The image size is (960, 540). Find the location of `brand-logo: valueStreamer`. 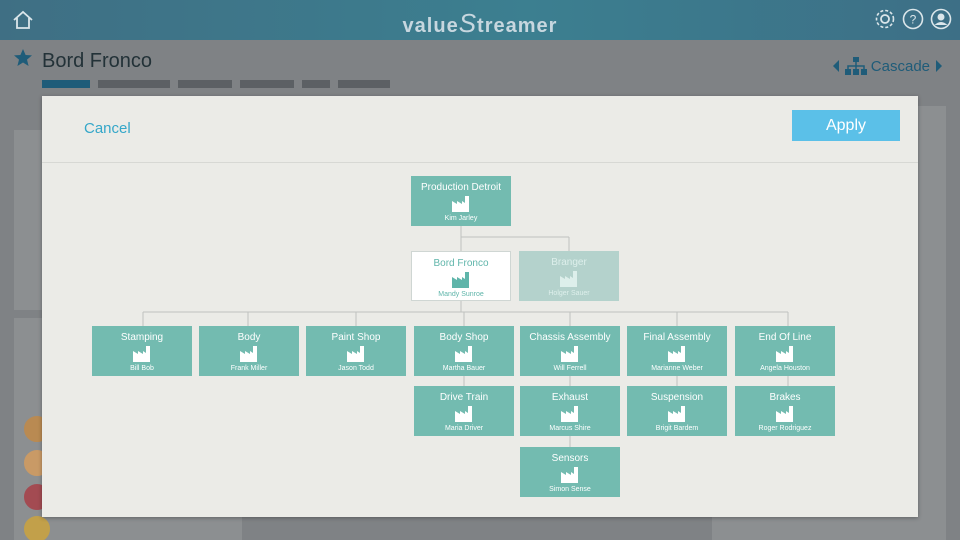

brand-logo: valueStreamer is located at coordinates (480, 23).